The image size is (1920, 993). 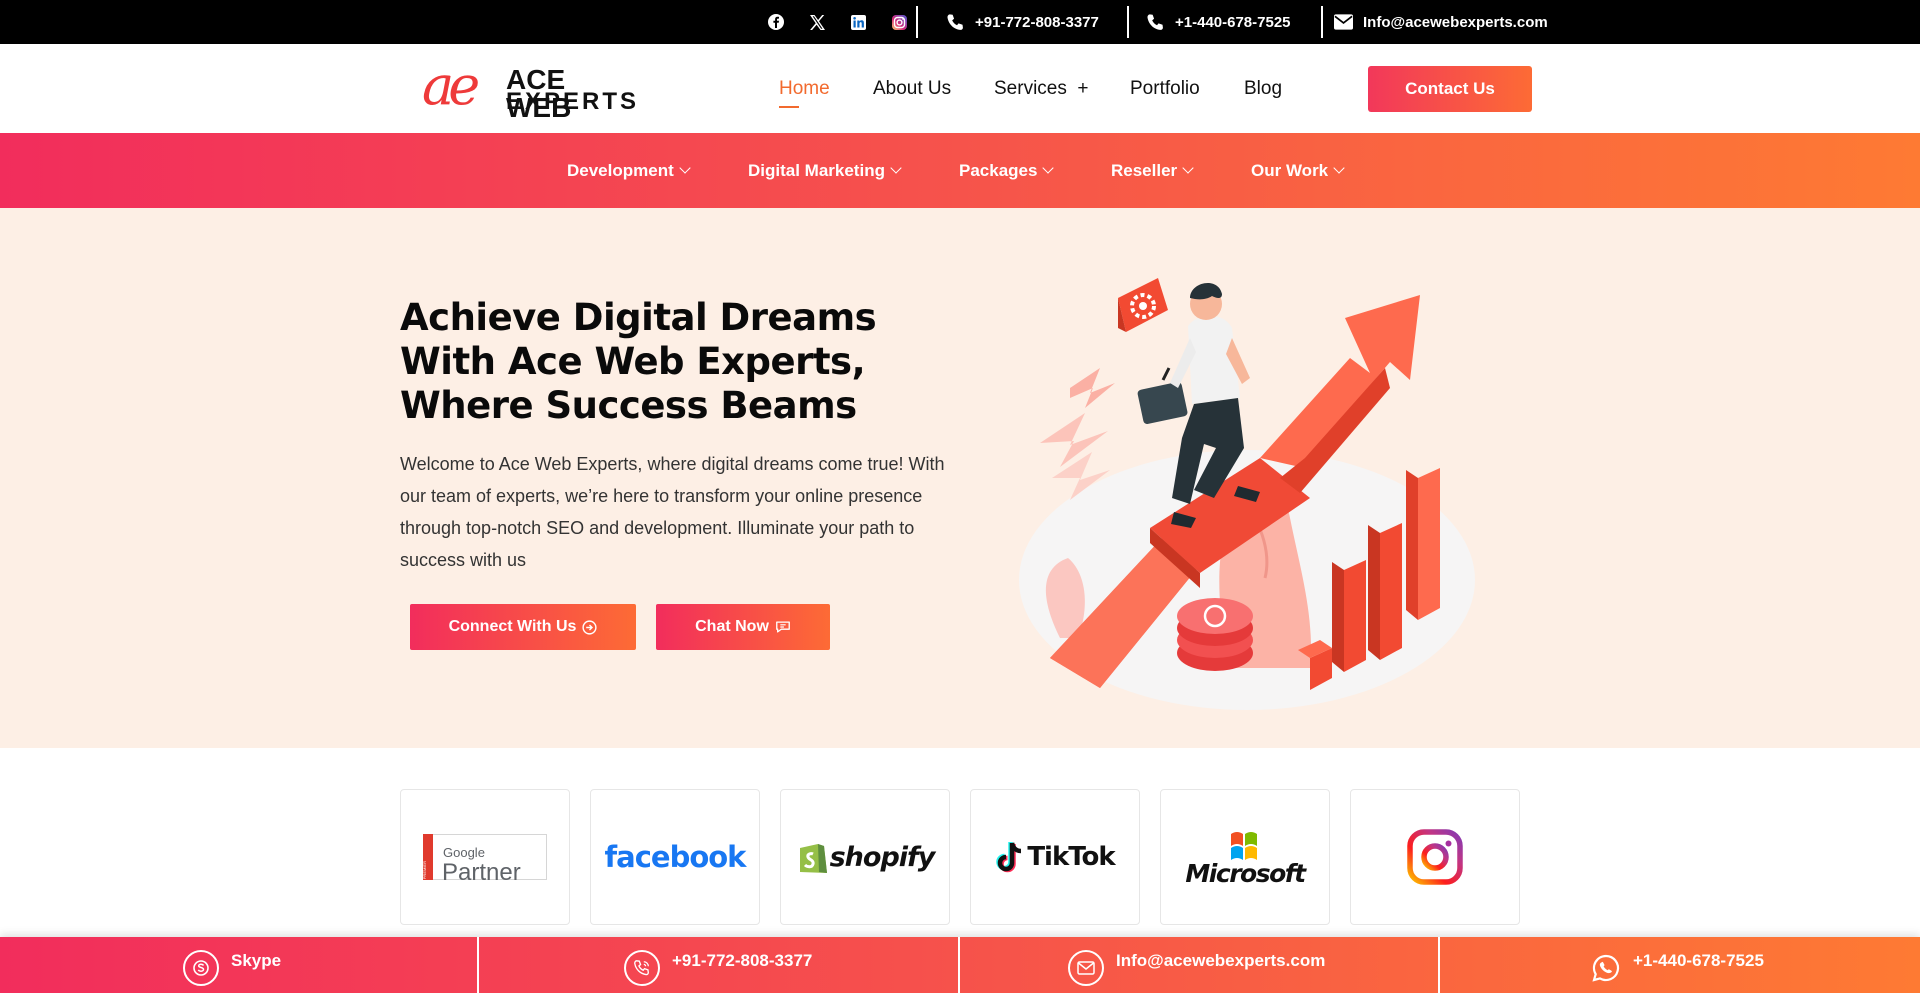 What do you see at coordinates (1606, 968) in the screenshot?
I see `whatsapp-icon` at bounding box center [1606, 968].